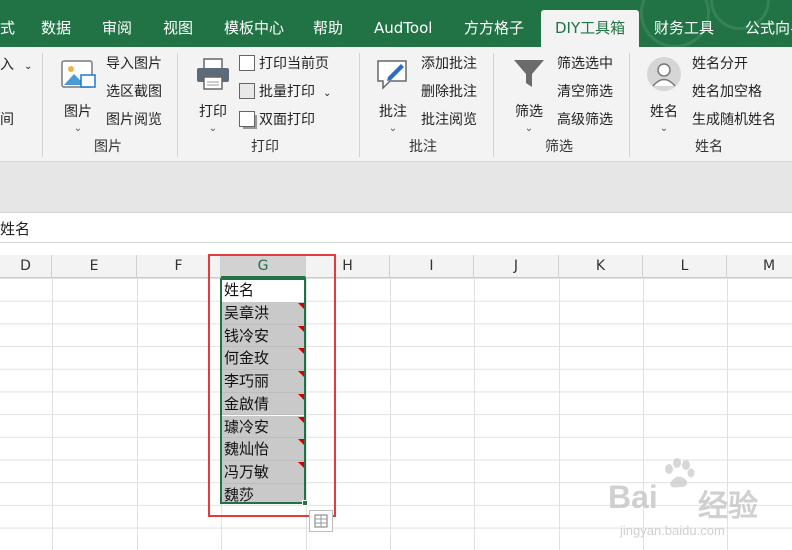 The width and height of the screenshot is (792, 550). I want to click on filter-button: 筛选 ⌄, so click(529, 94).